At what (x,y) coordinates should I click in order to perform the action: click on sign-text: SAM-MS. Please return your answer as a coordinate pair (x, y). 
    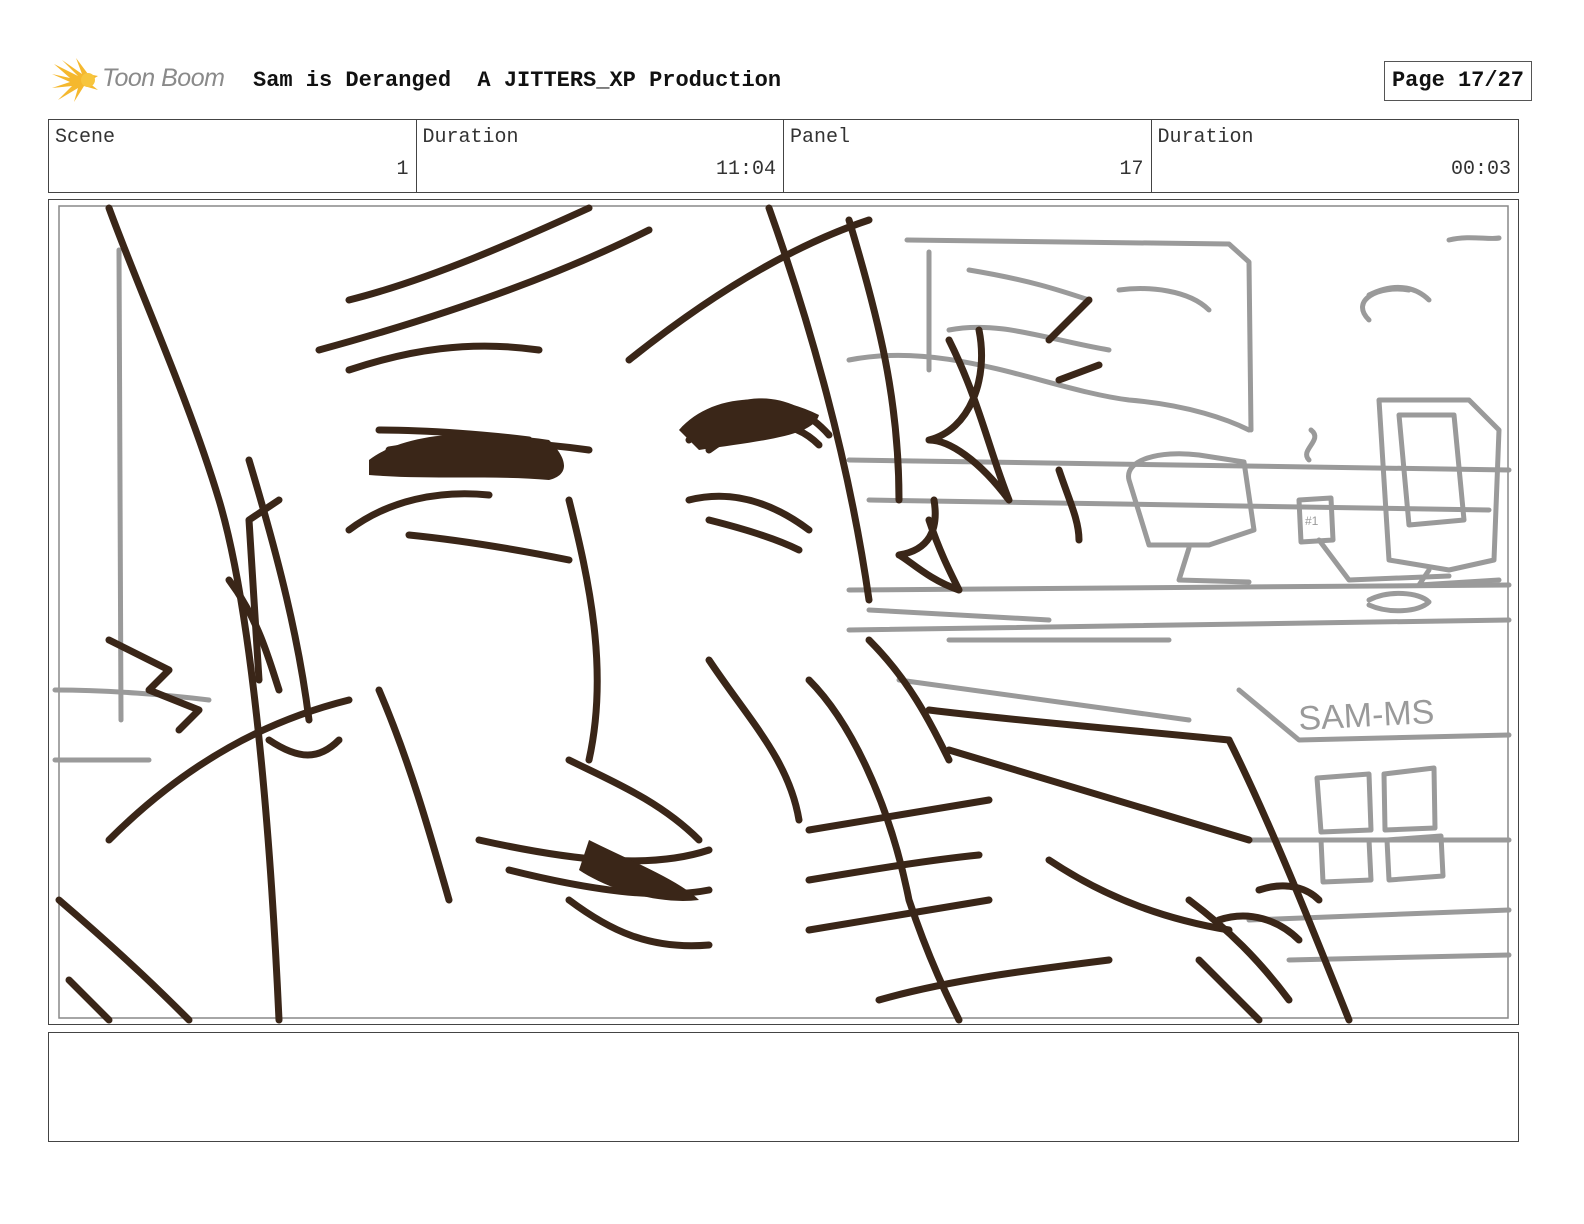
    Looking at the image, I should click on (1366, 715).